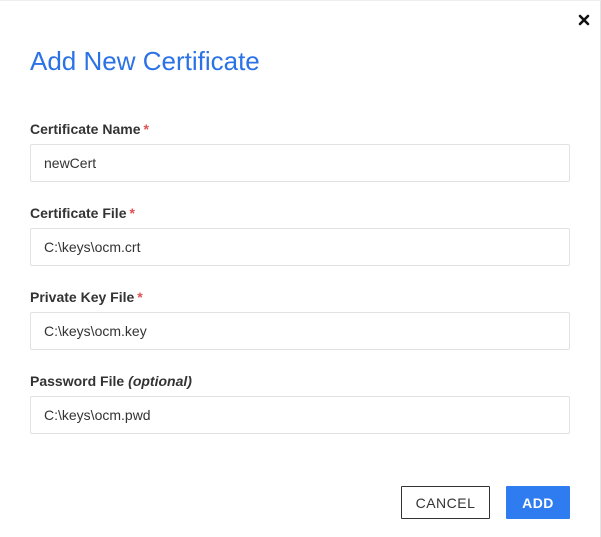  Describe the element at coordinates (78, 213) in the screenshot. I see `certificate-file-label-text: Certificate File` at that location.